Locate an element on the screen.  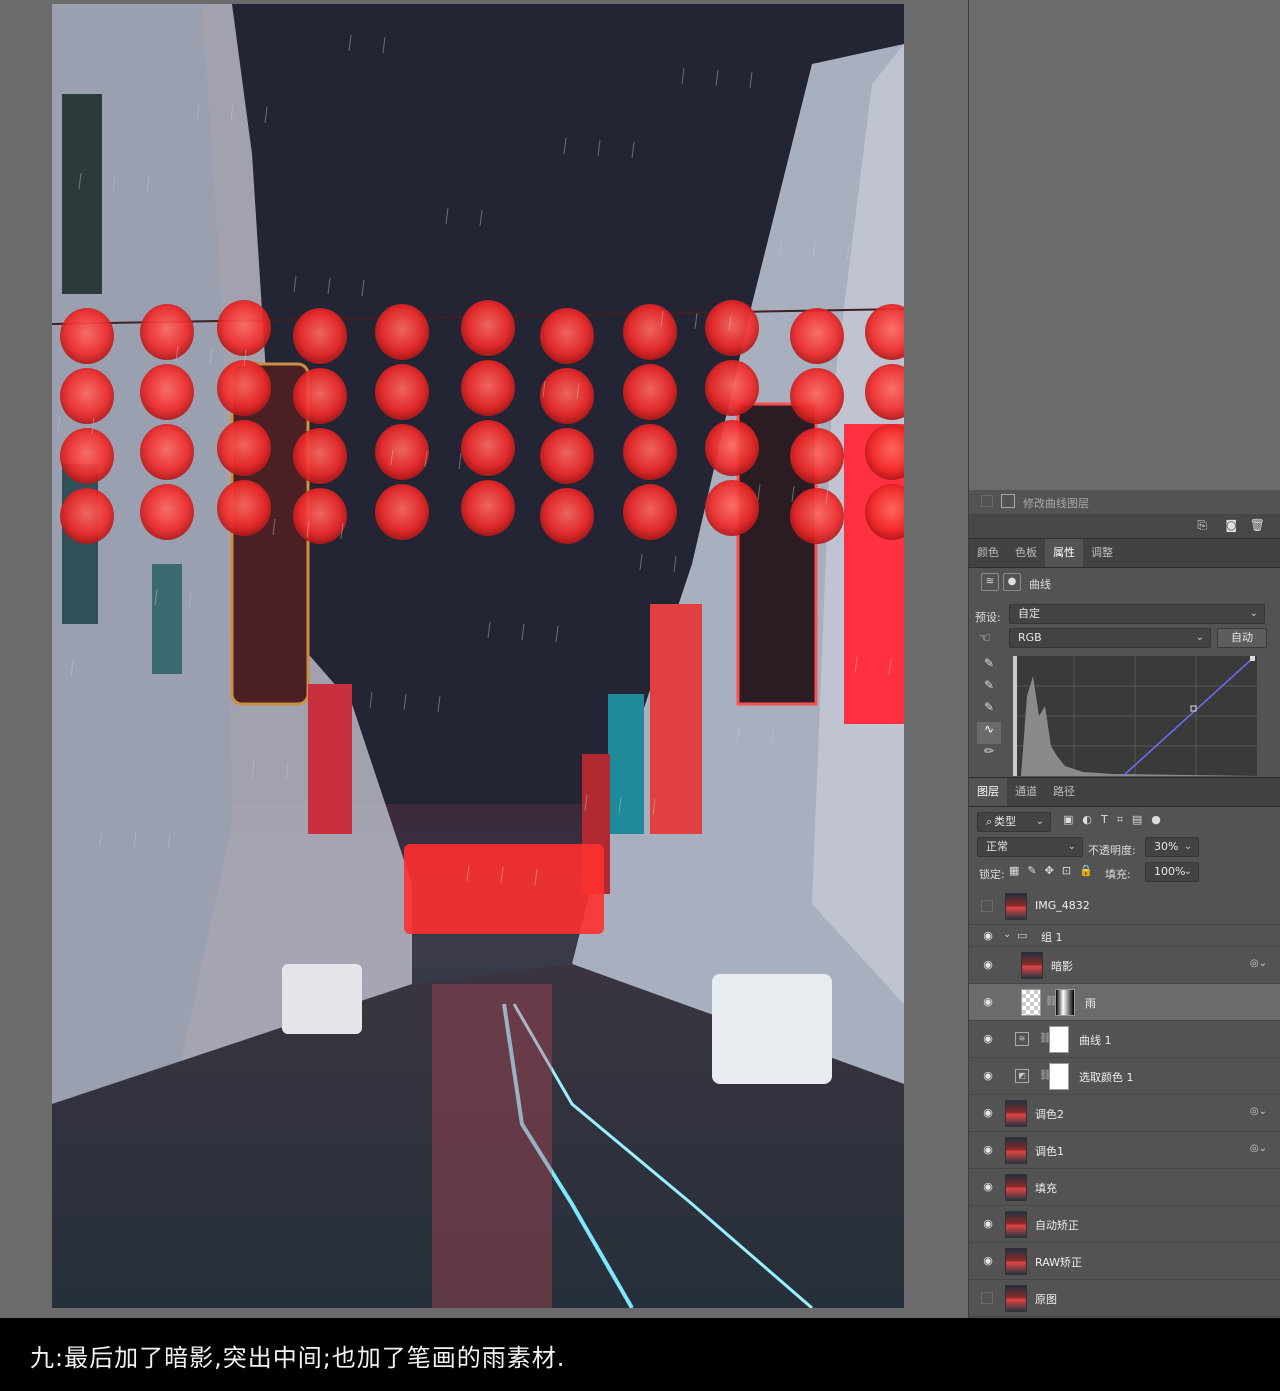
layer-filter-select: ⌕ 类型 ⌄ is located at coordinates (1014, 822).